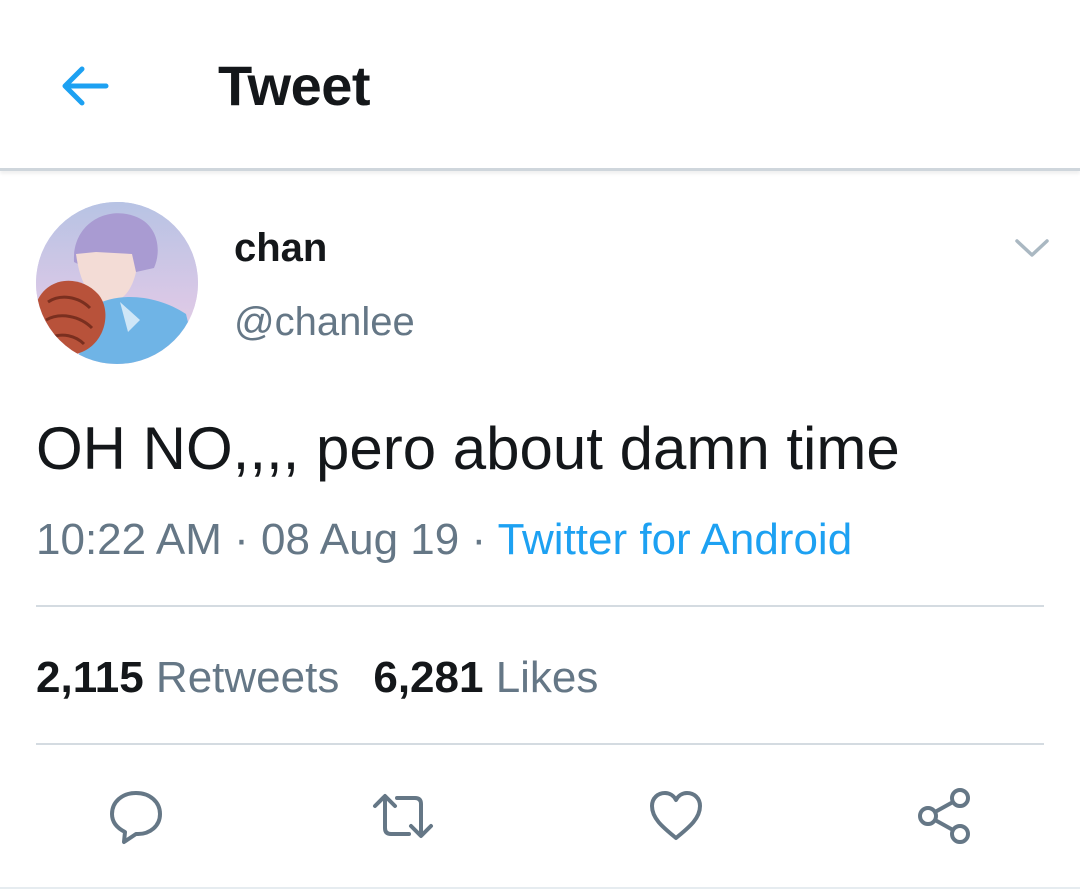  I want to click on likes-count: 6,281, so click(428, 677).